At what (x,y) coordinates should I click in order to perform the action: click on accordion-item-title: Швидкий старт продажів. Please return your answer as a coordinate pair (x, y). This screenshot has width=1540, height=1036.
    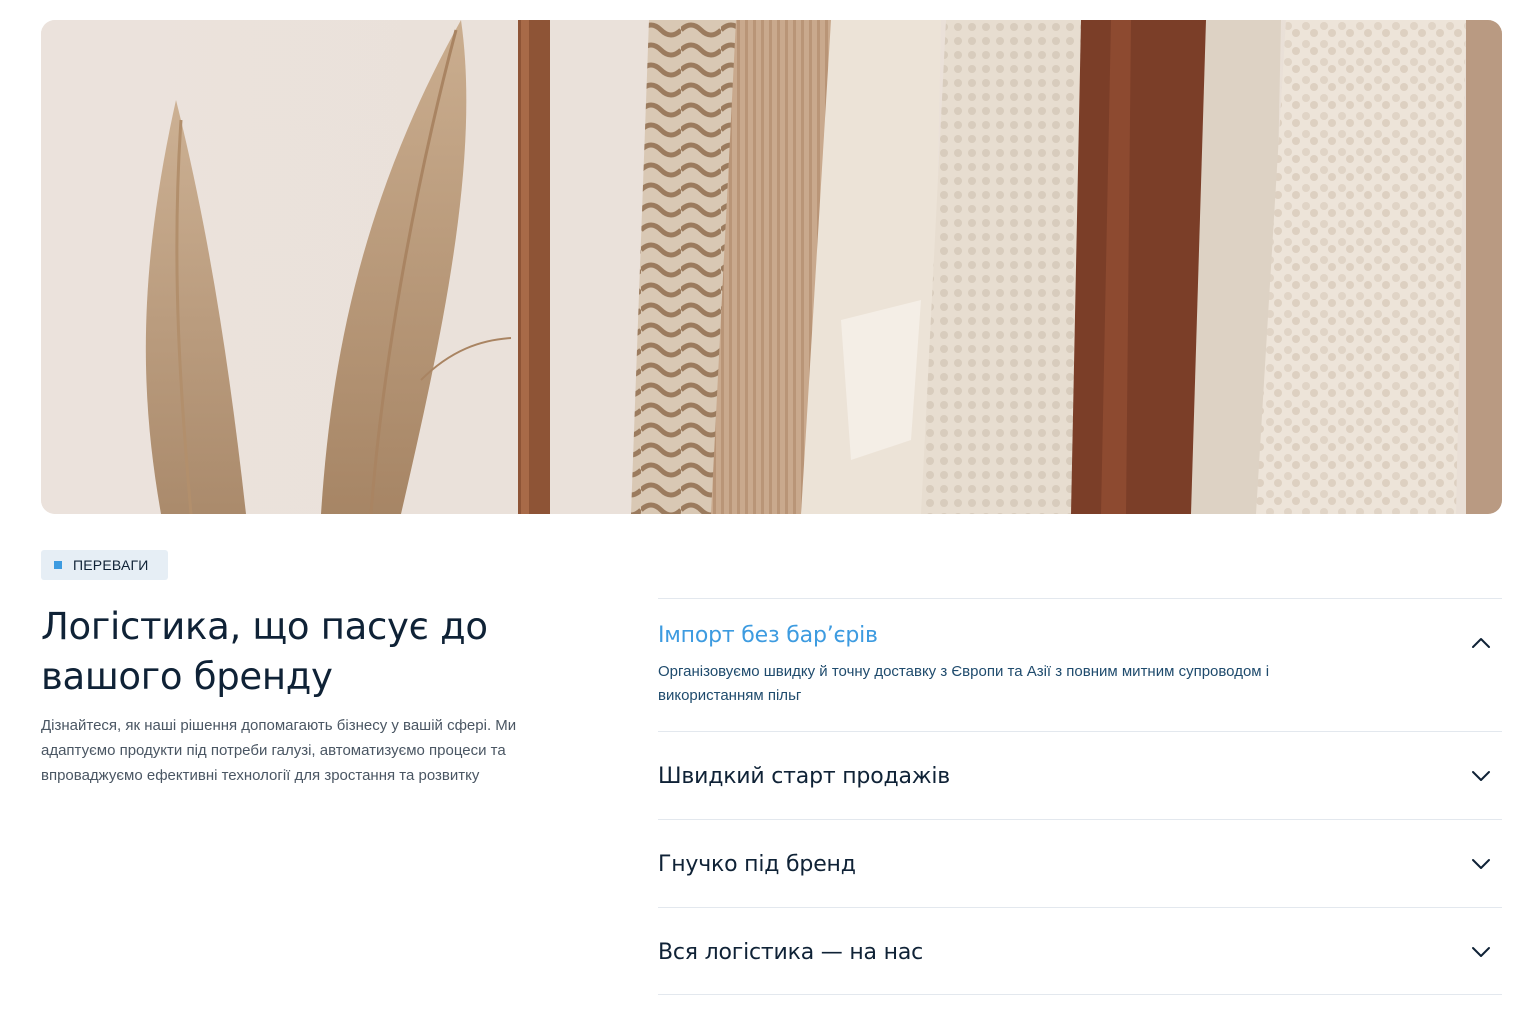
    Looking at the image, I should click on (804, 776).